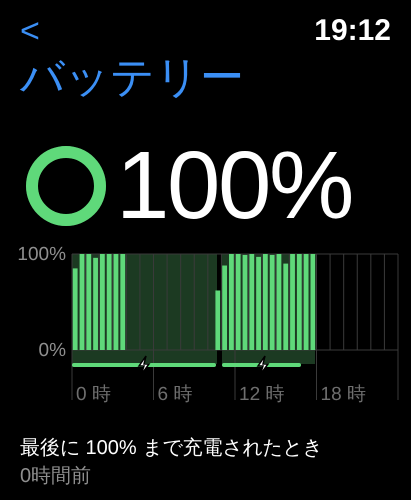 The height and width of the screenshot is (500, 411). What do you see at coordinates (93, 394) in the screenshot?
I see `x-axis-label: 0 時` at bounding box center [93, 394].